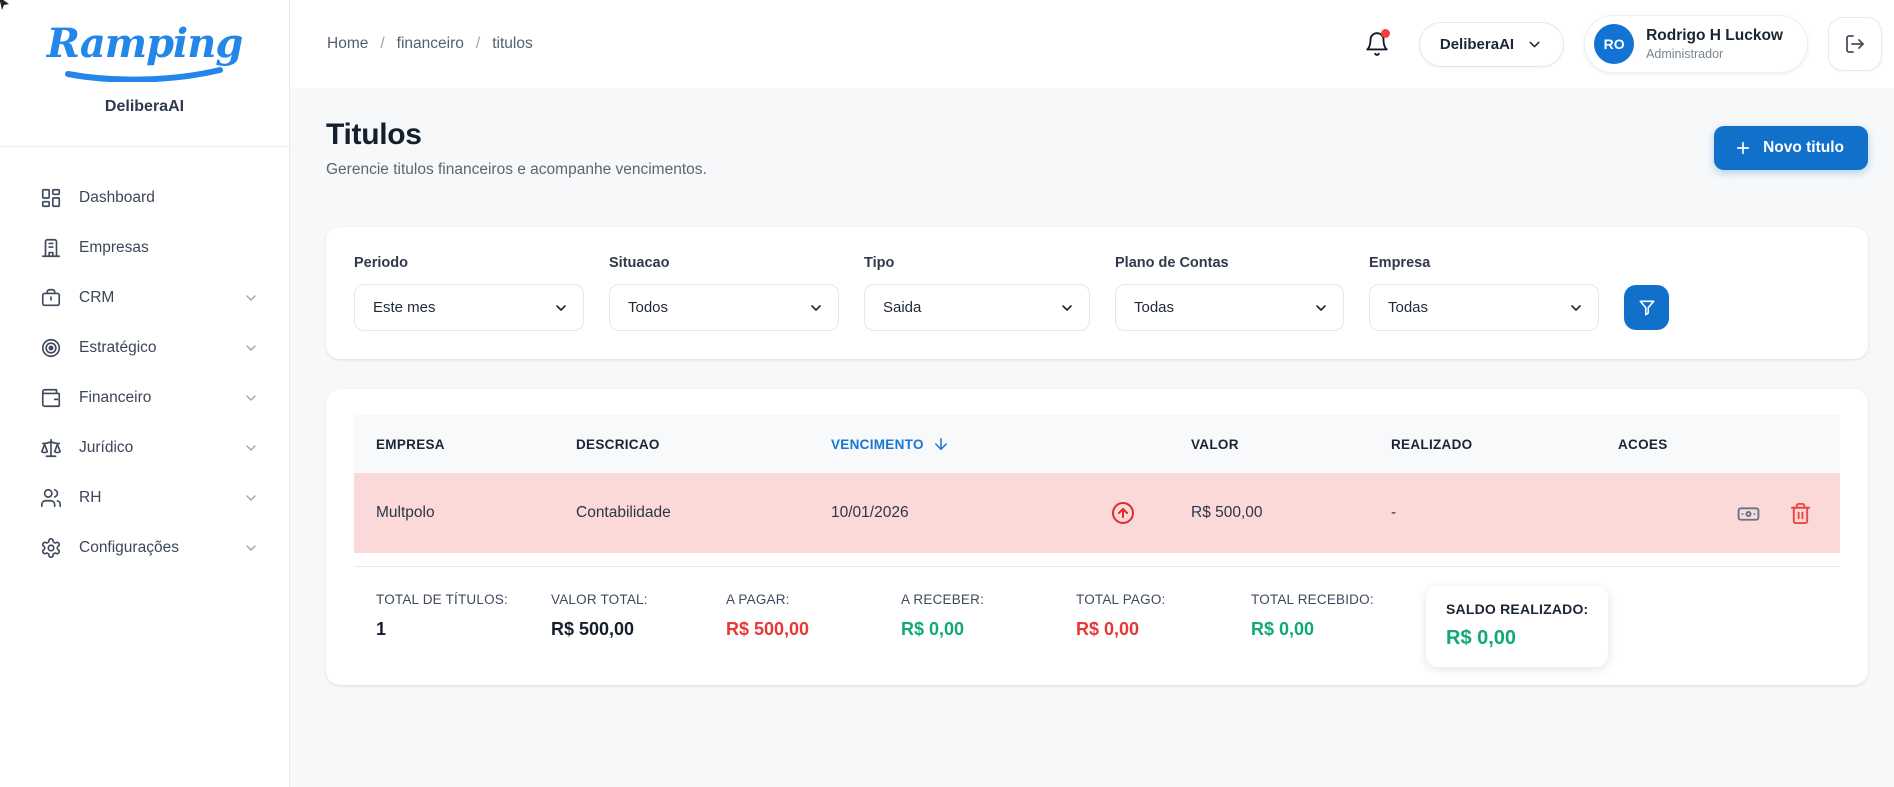  Describe the element at coordinates (977, 307) in the screenshot. I see `tipo-select: Saida` at that location.